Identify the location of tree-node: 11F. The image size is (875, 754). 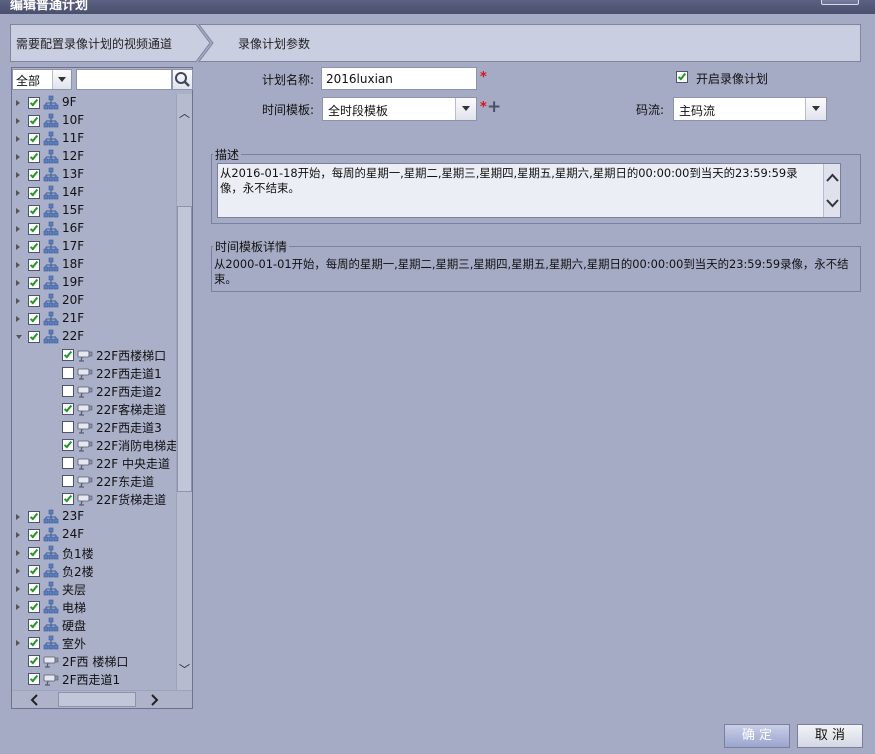
(94, 139).